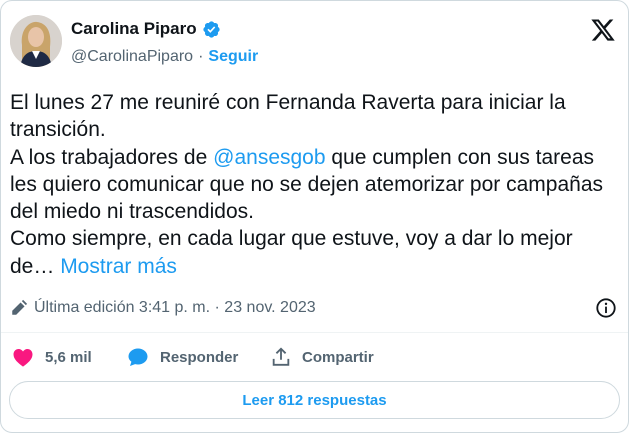  Describe the element at coordinates (281, 356) in the screenshot. I see `share-icon` at that location.